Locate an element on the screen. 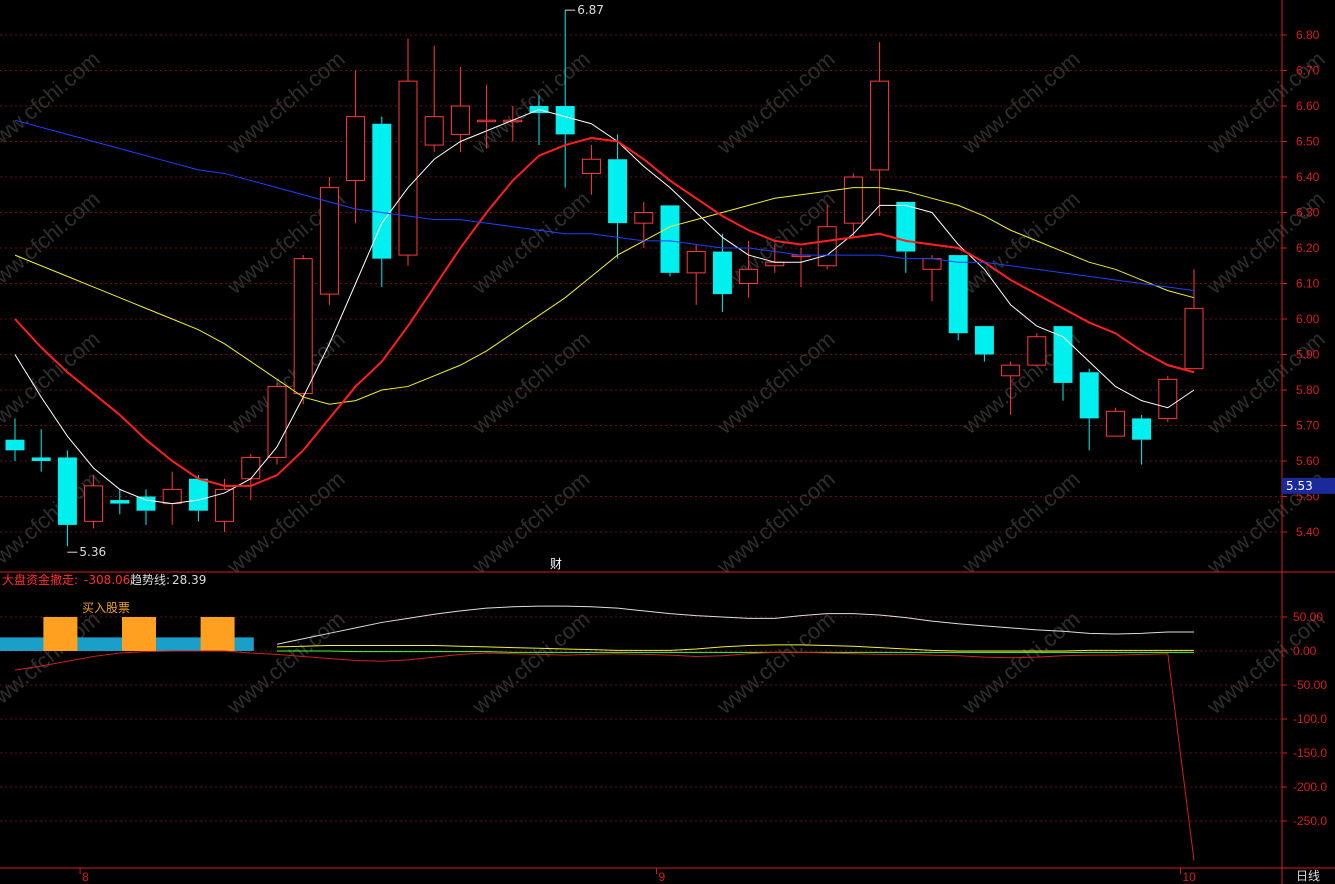 The height and width of the screenshot is (884, 1335). buy-signal-bars is located at coordinates (139, 634).